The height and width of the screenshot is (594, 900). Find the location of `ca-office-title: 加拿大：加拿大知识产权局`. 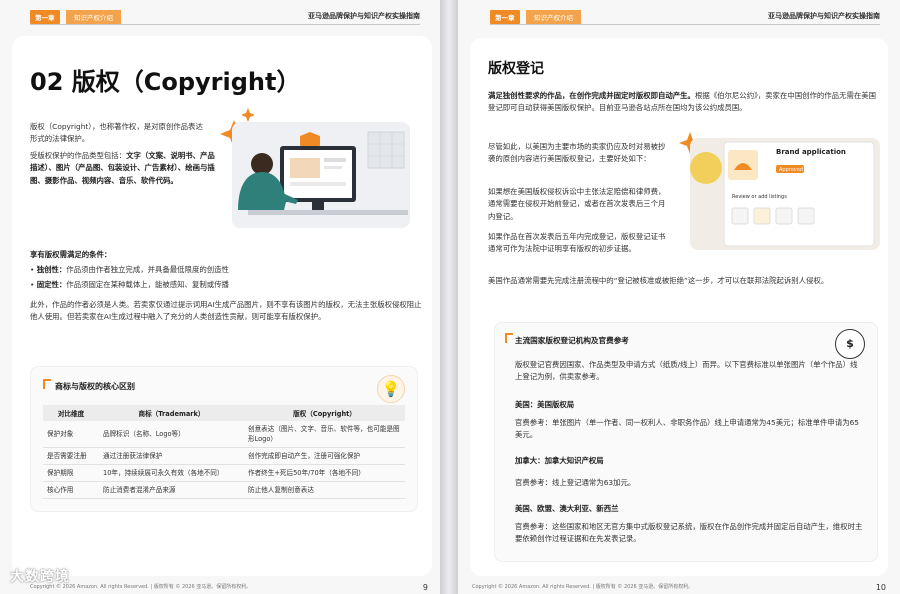

ca-office-title: 加拿大：加拿大知识产权局 is located at coordinates (559, 460).